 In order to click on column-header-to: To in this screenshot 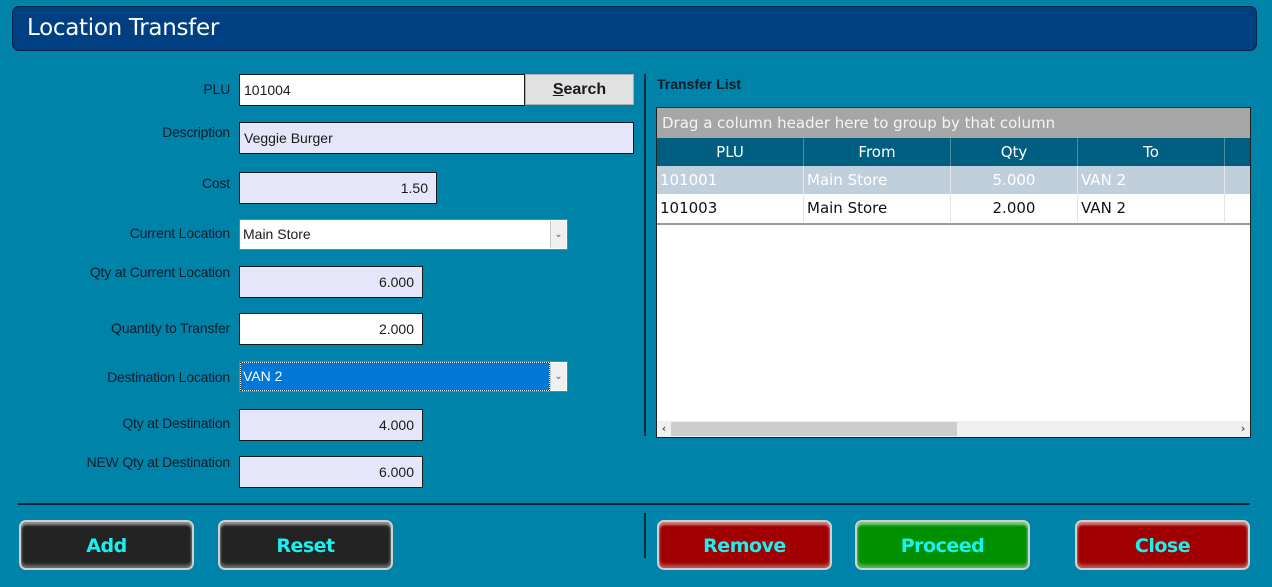, I will do `click(1151, 152)`.